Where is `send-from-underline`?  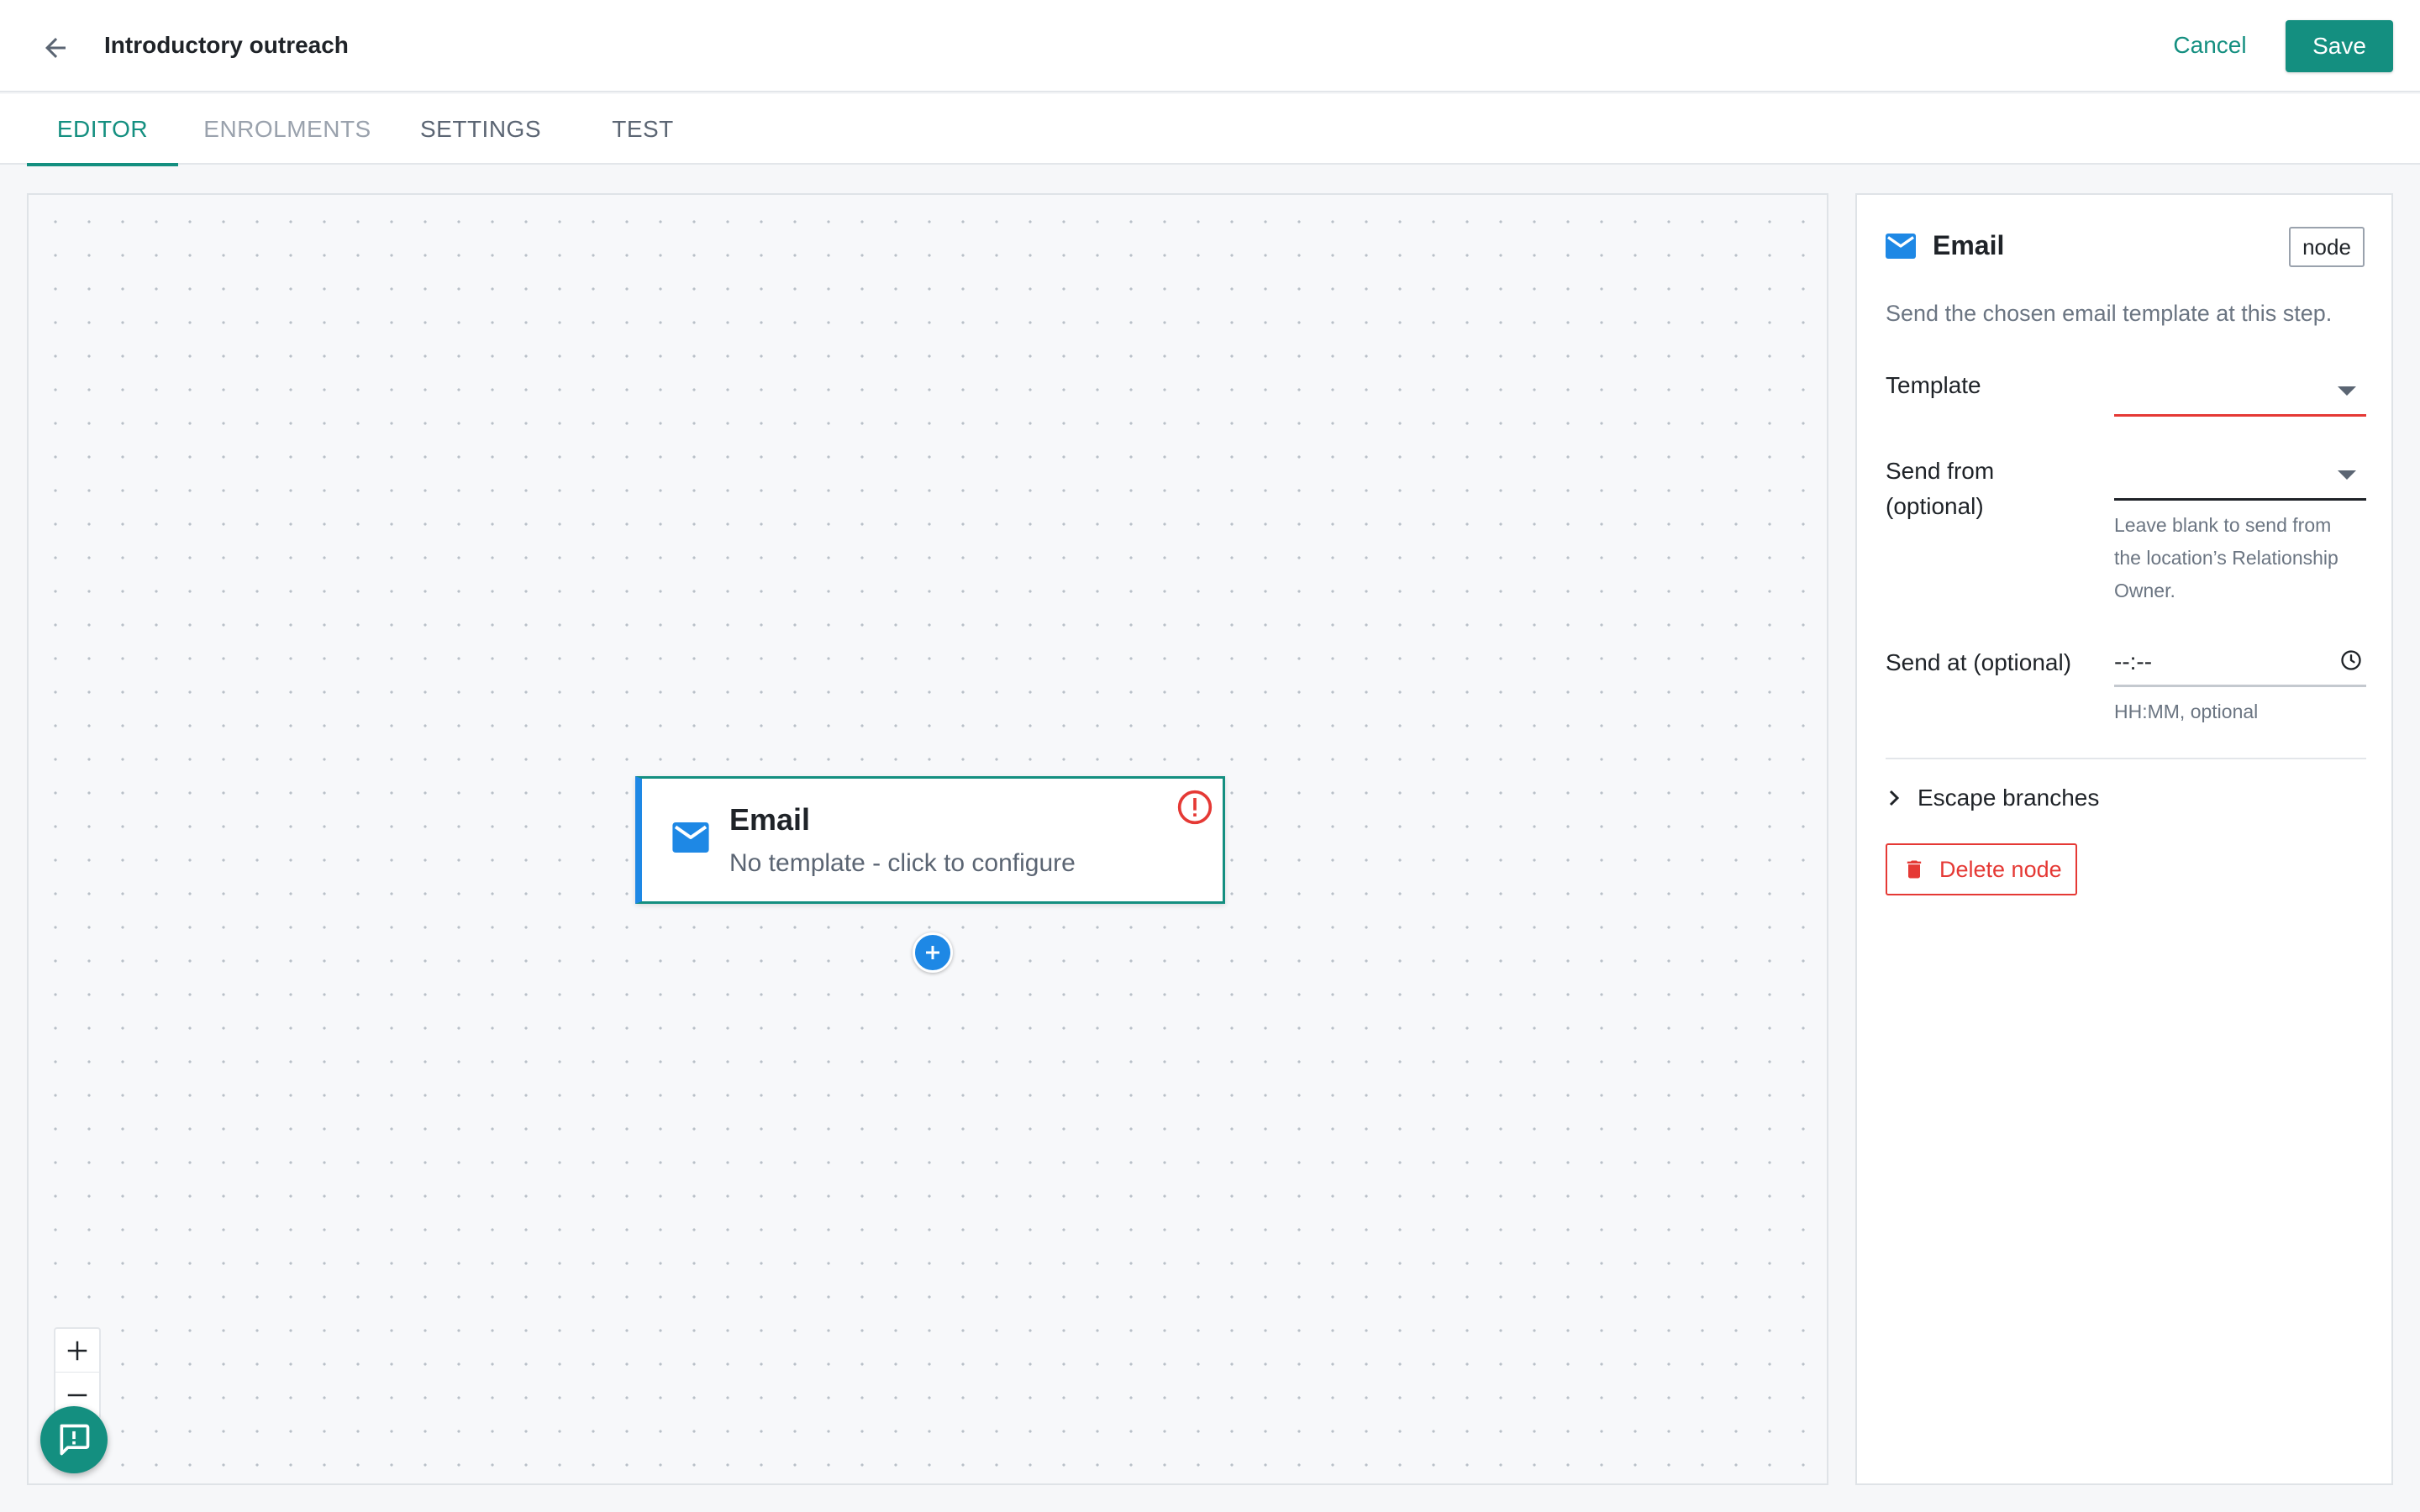 send-from-underline is located at coordinates (2240, 499).